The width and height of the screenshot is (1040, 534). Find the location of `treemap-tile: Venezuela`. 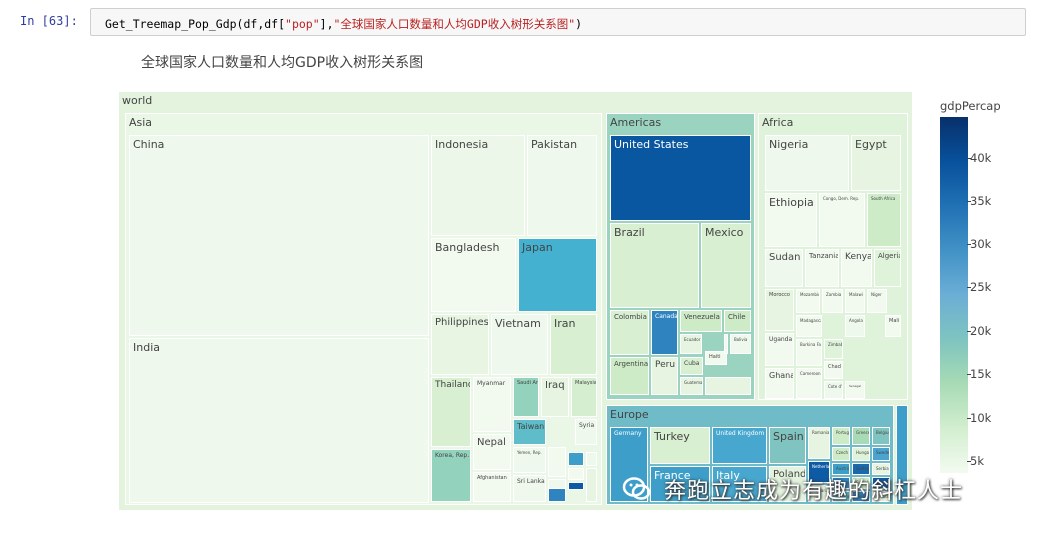

treemap-tile: Venezuela is located at coordinates (701, 321).